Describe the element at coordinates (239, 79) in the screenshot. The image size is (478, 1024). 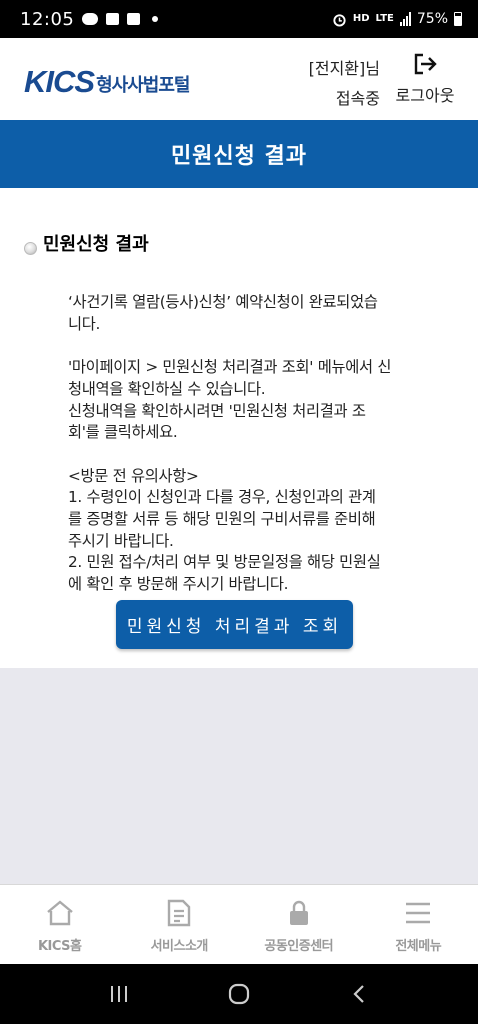
I see `app-header: KICS 형사사법포털 [전지환]님 접속중 로그아웃` at that location.